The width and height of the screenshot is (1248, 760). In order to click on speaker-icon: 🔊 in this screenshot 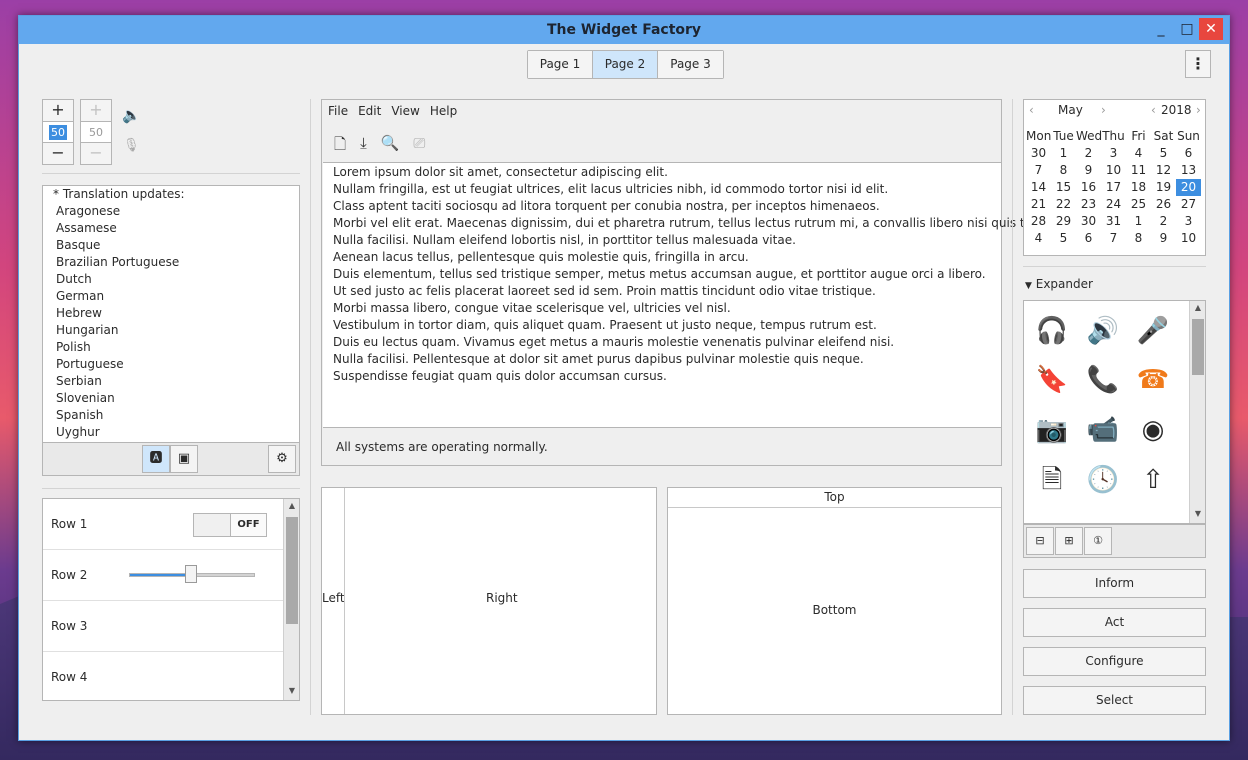, I will do `click(1103, 331)`.